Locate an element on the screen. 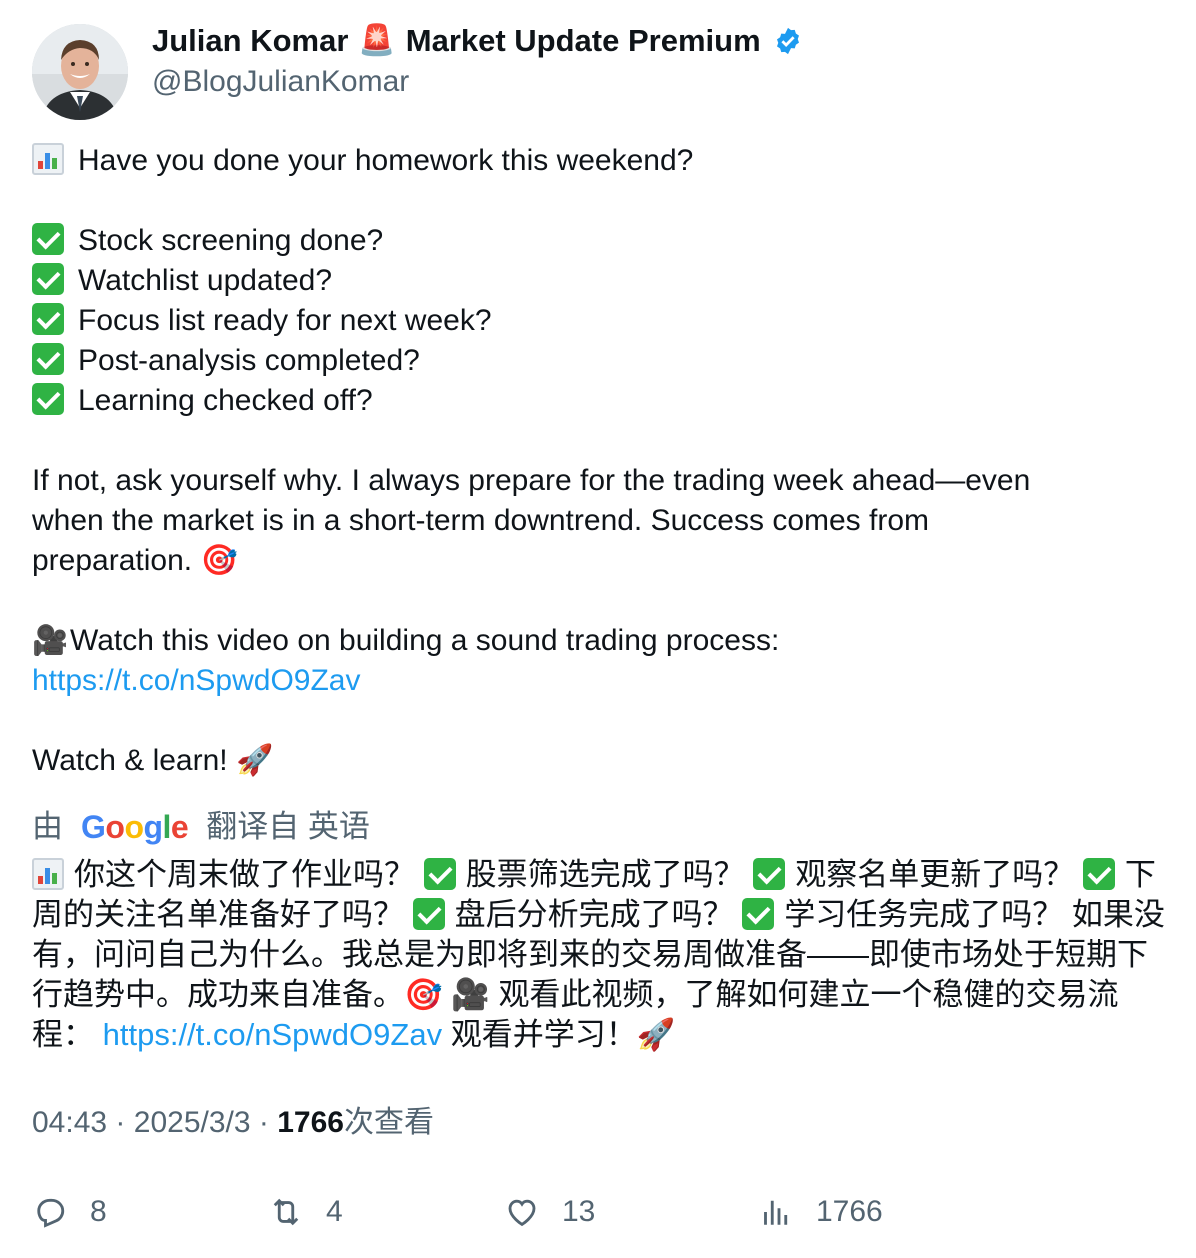 The width and height of the screenshot is (1196, 1258). like-count: 13 is located at coordinates (579, 1211).